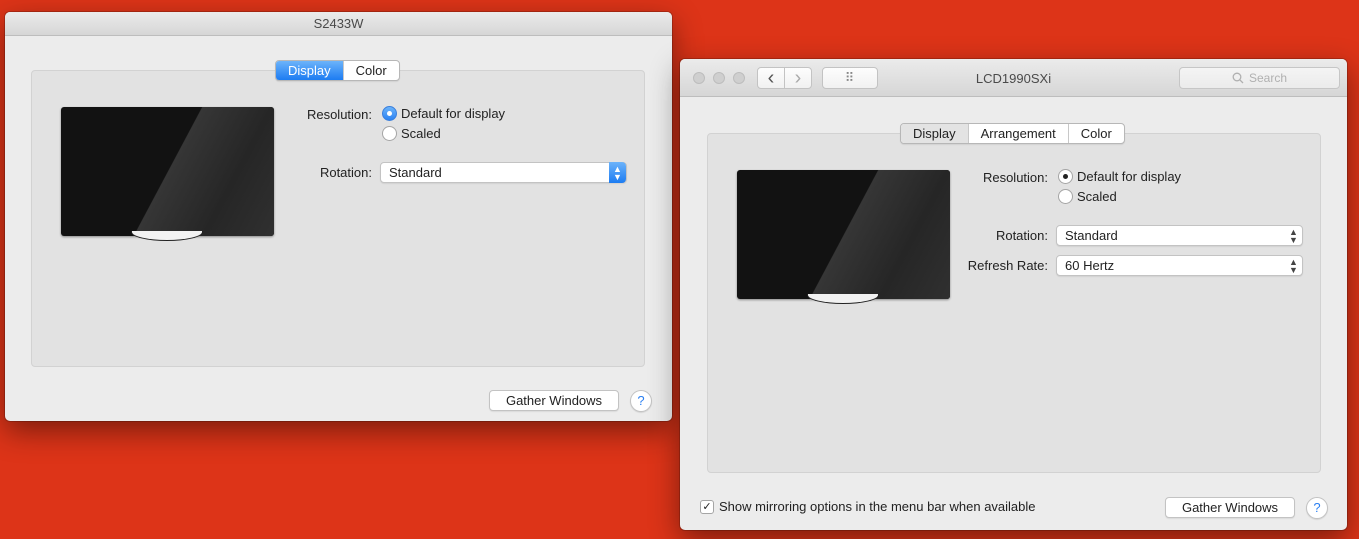 This screenshot has width=1359, height=539. I want to click on right-tab-color: Color, so click(1095, 133).